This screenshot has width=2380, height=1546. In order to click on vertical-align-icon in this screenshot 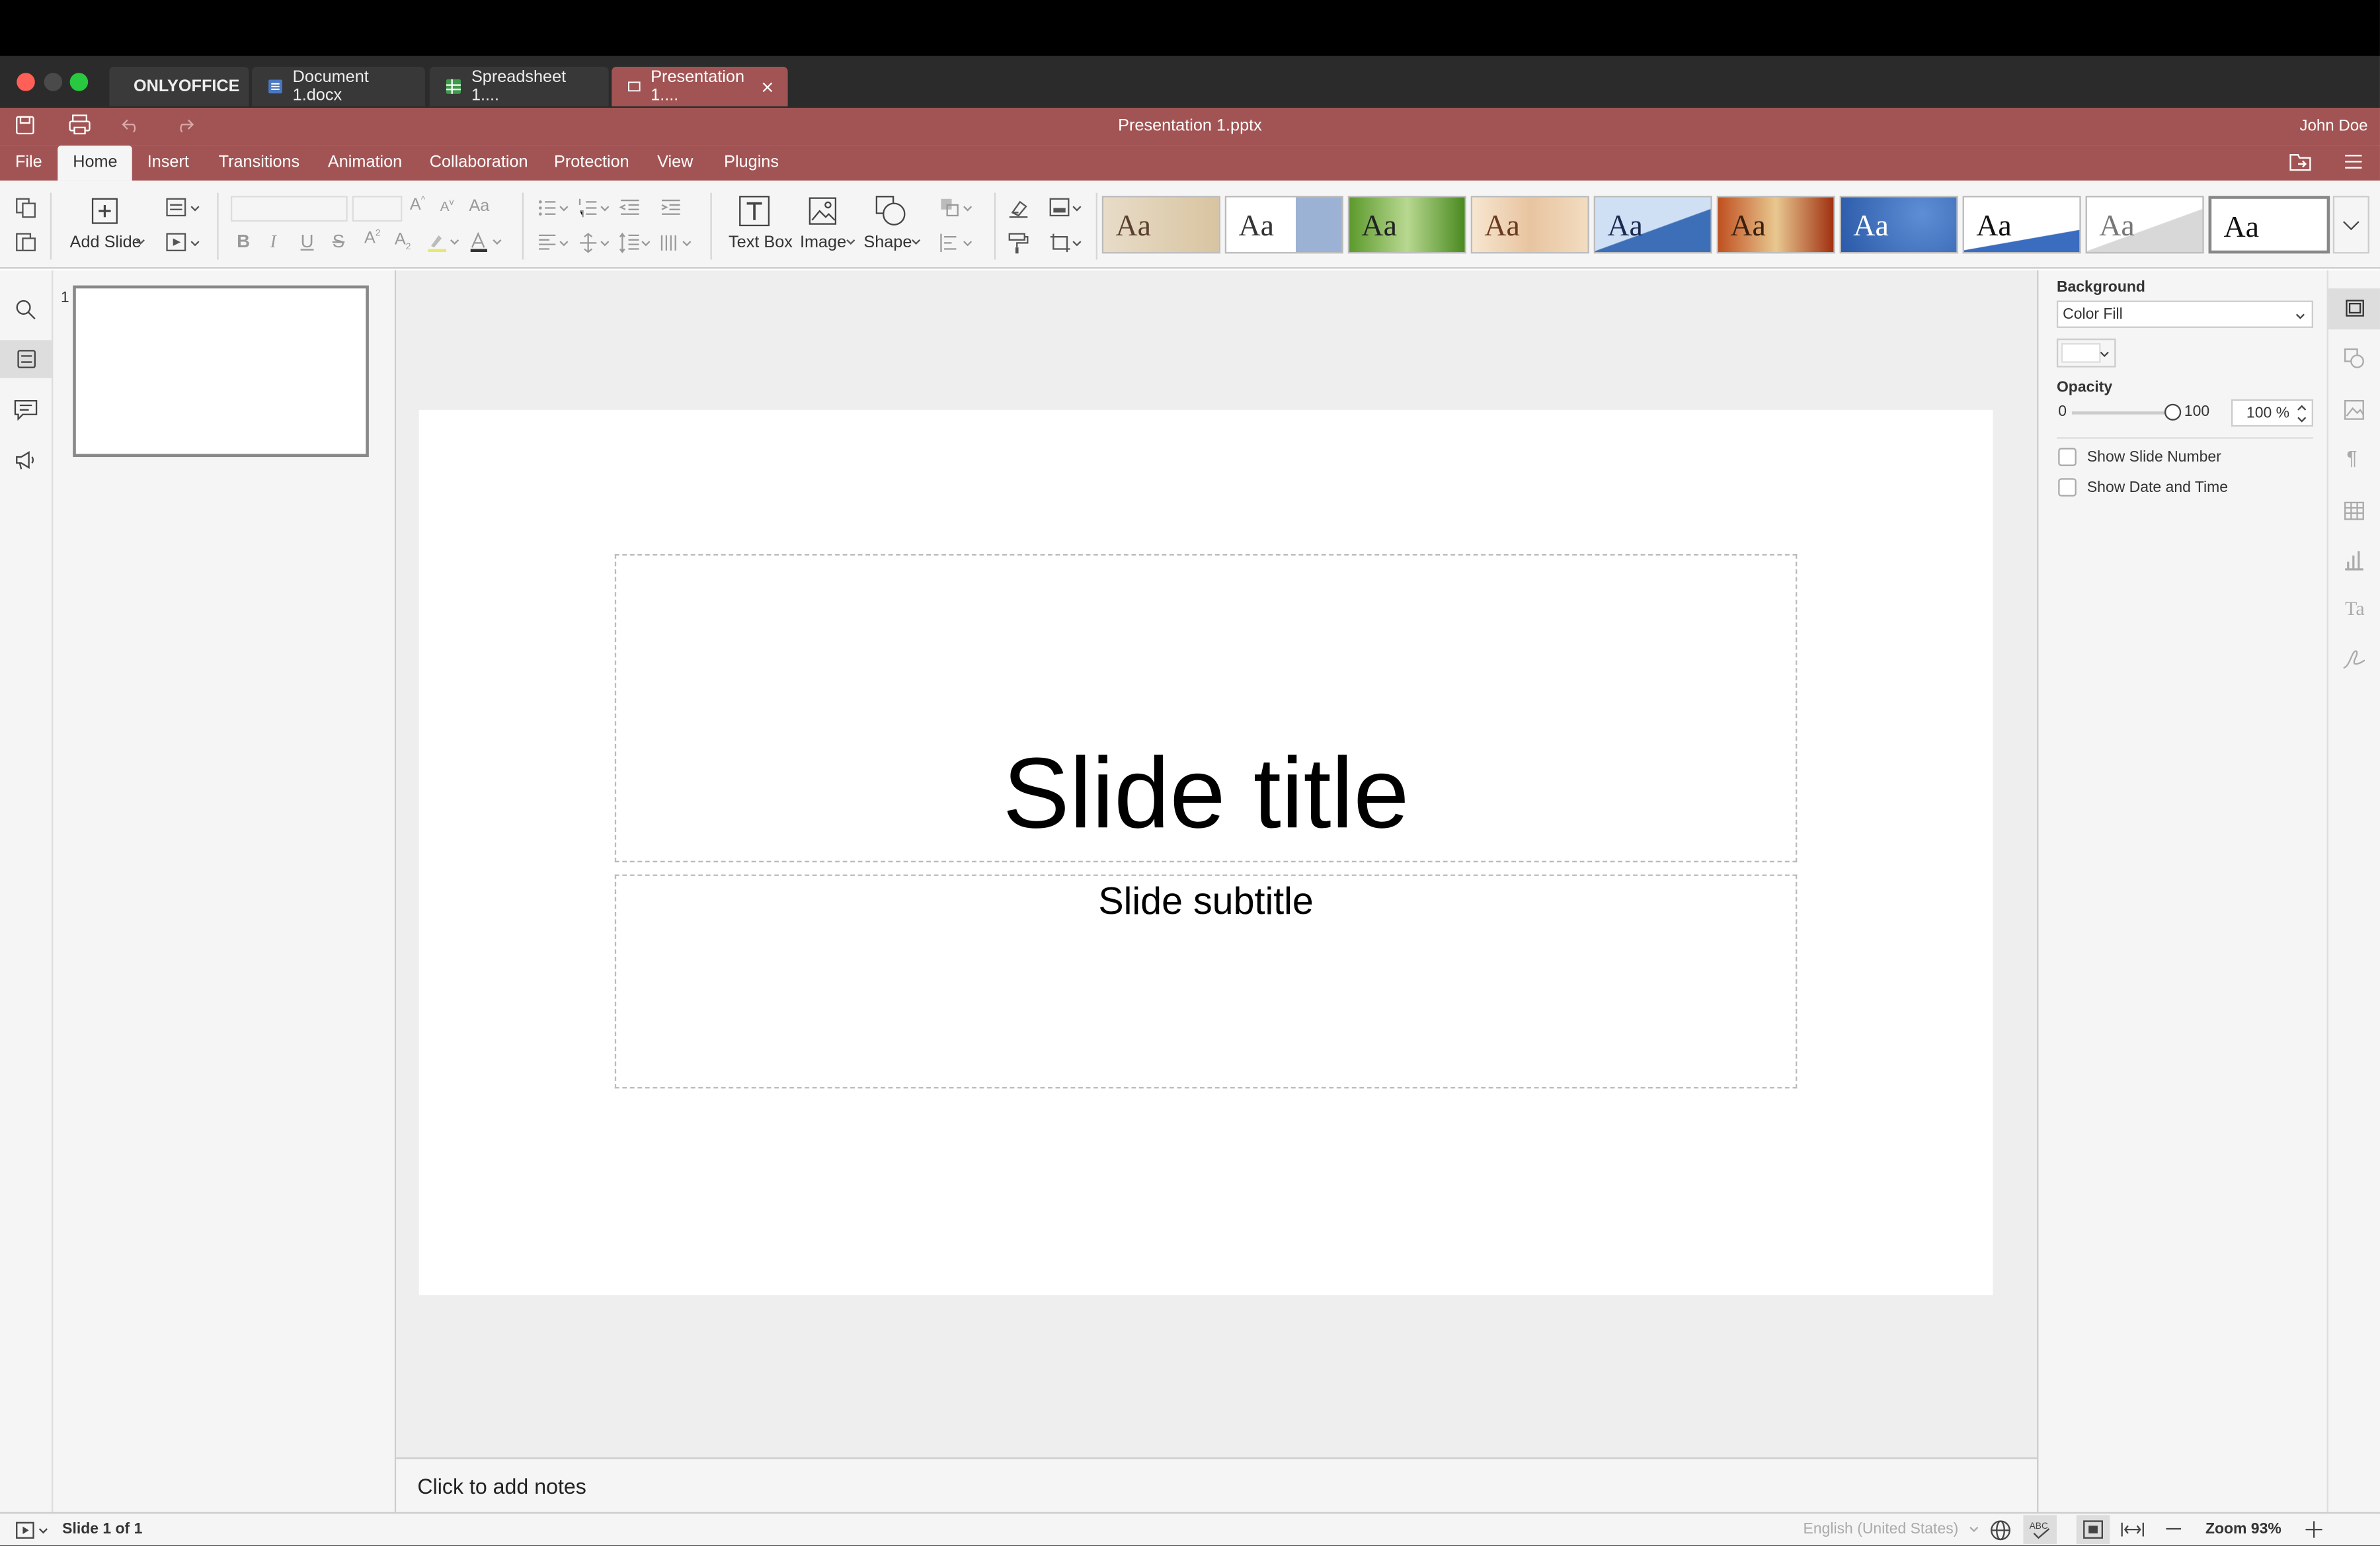, I will do `click(595, 242)`.